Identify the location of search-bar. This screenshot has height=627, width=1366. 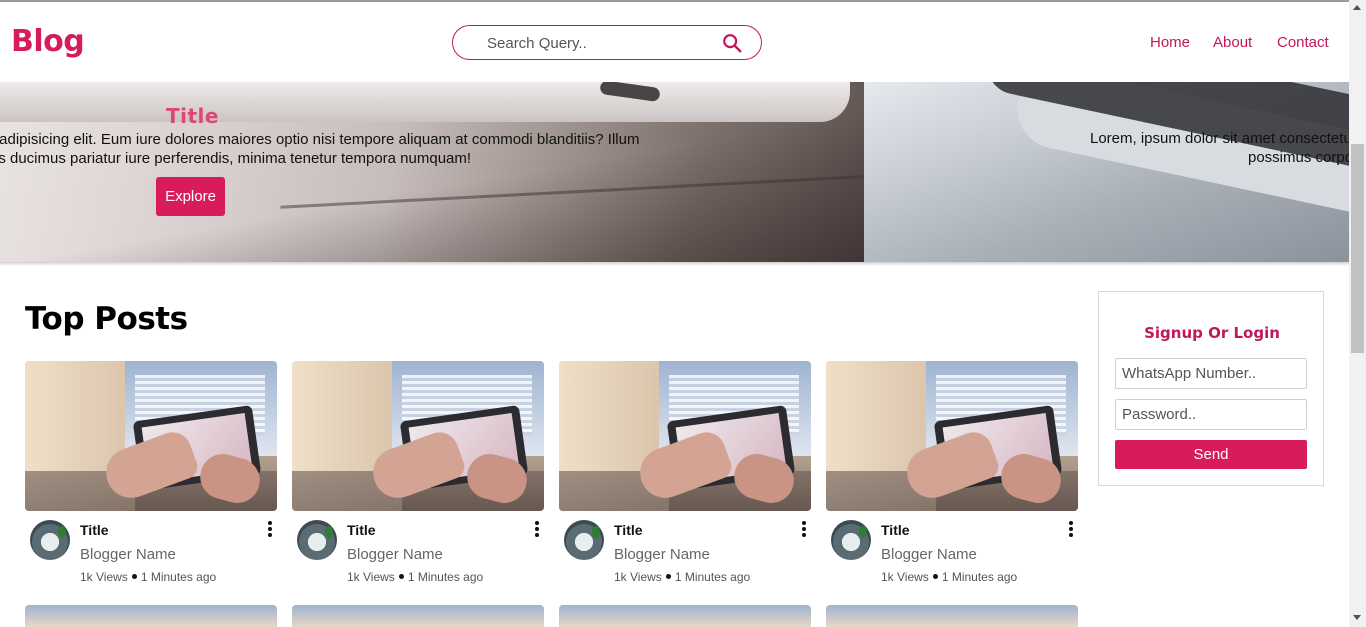
(607, 42).